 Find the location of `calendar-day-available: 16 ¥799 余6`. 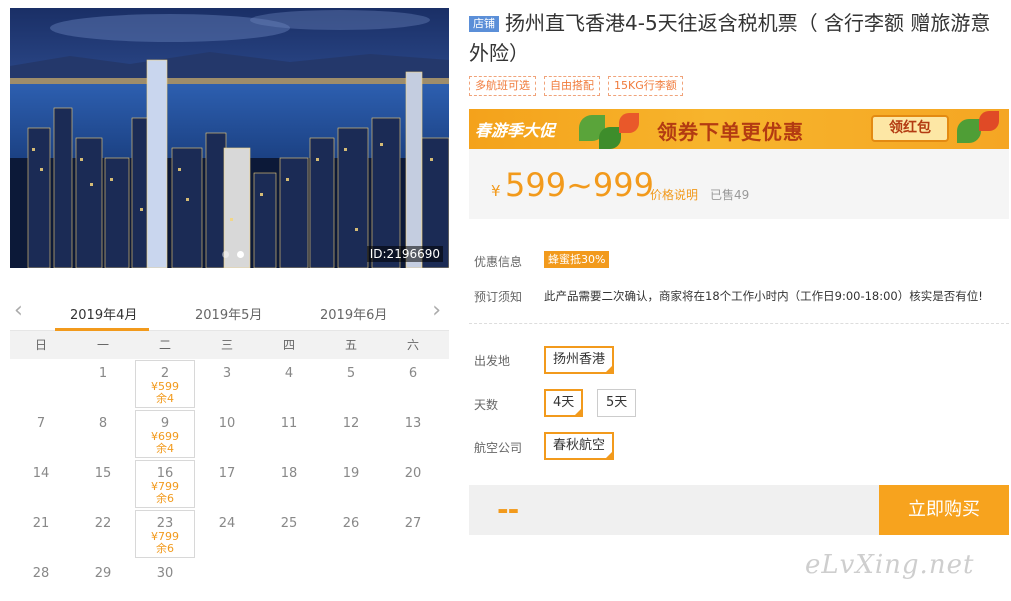

calendar-day-available: 16 ¥799 余6 is located at coordinates (165, 484).